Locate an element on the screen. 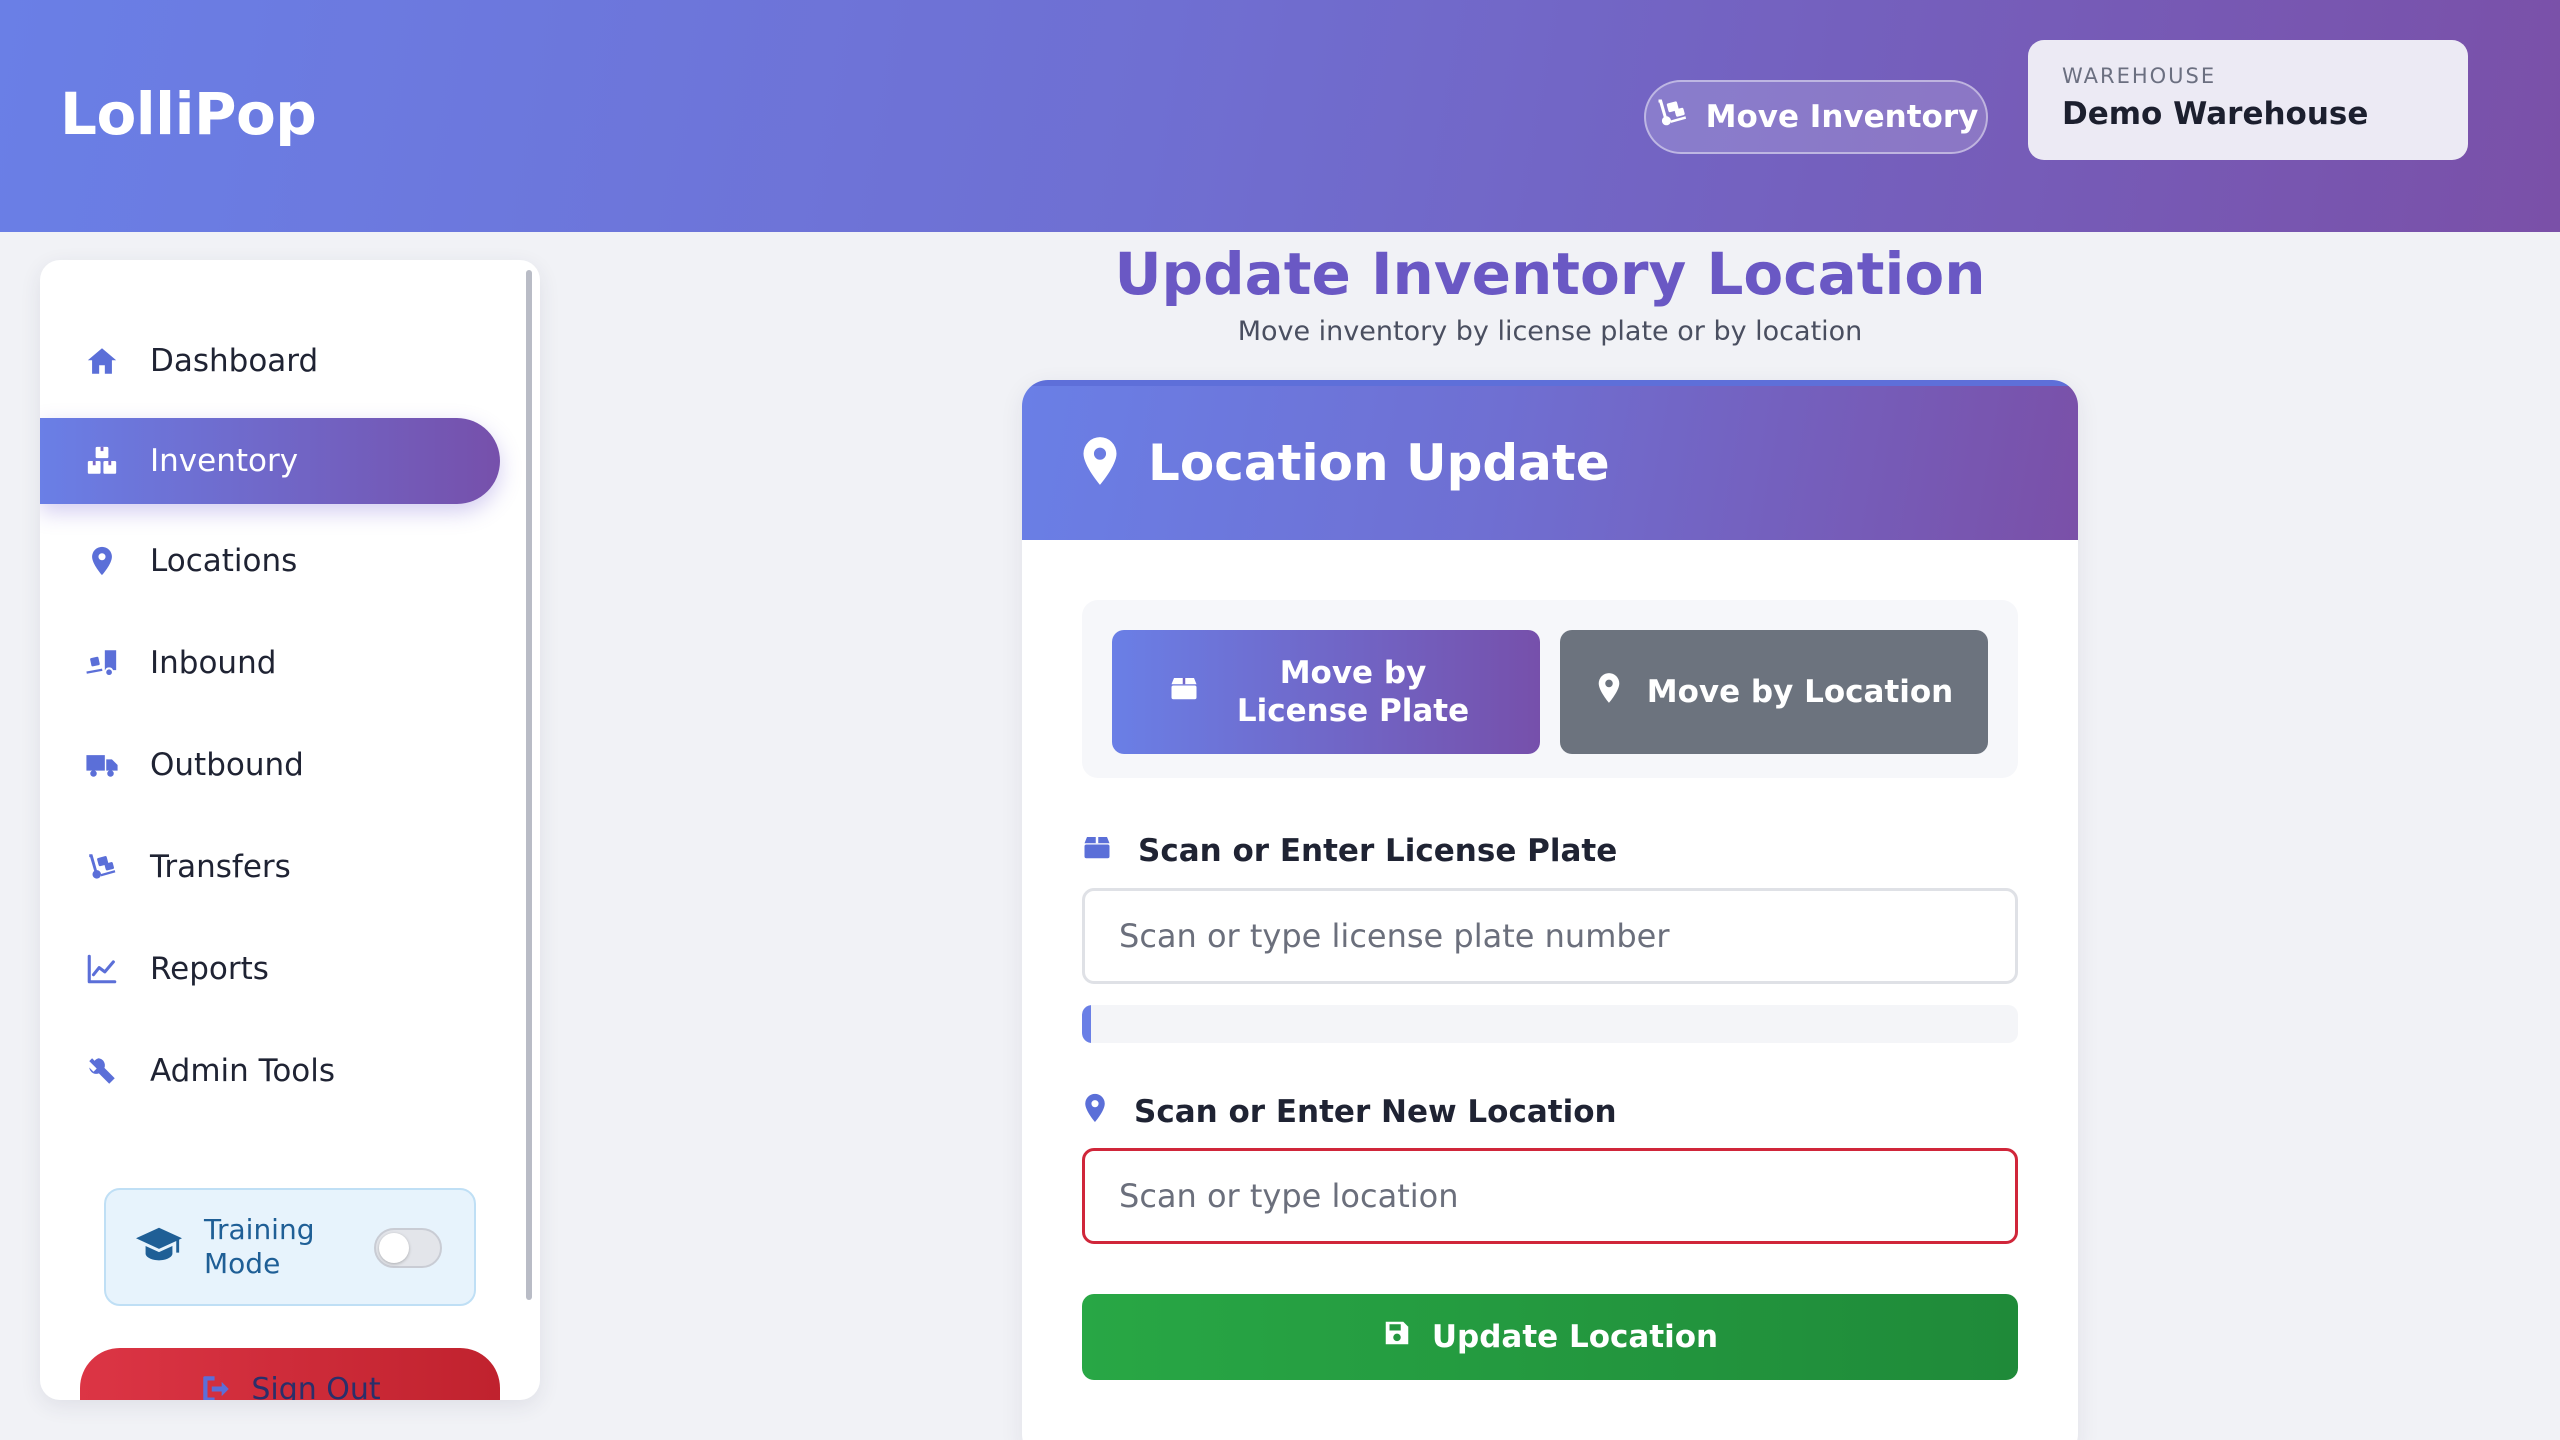 The height and width of the screenshot is (1440, 2560). sidebar-item-reports: Reports is located at coordinates (270, 969).